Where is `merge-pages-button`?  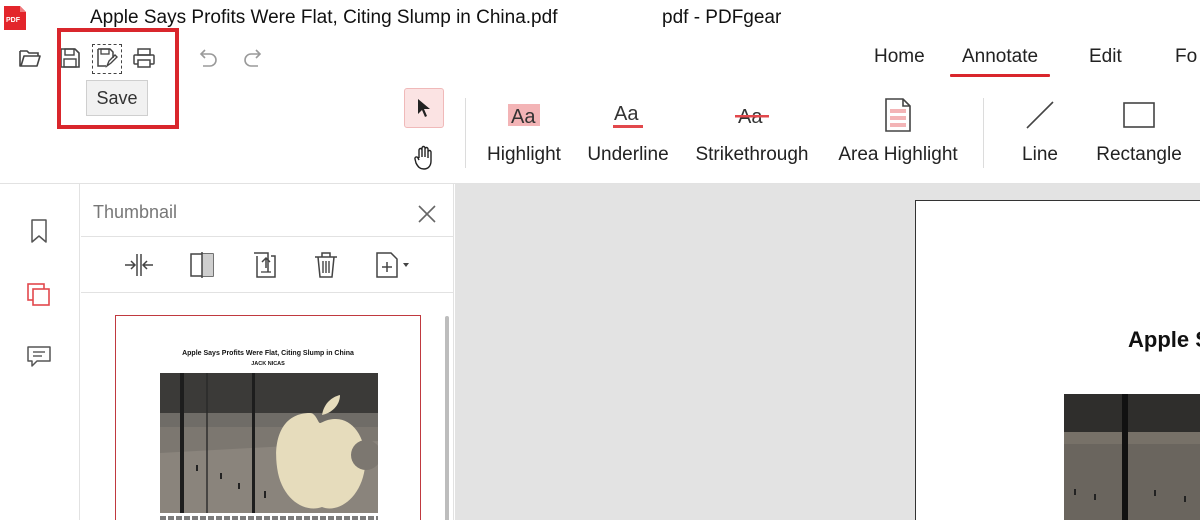
merge-pages-button is located at coordinates (139, 265).